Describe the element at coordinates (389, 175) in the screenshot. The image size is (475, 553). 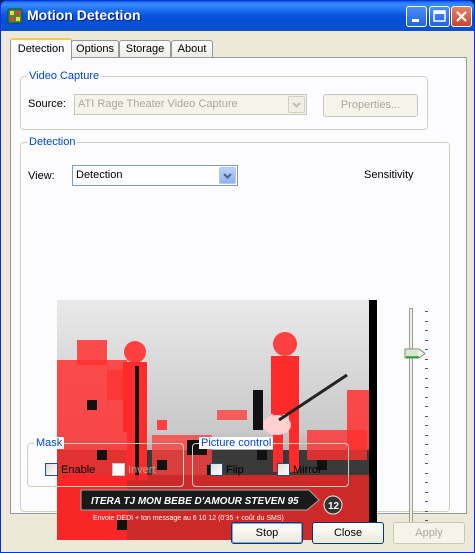
I see `sensitivity-label: Sensitivity` at that location.